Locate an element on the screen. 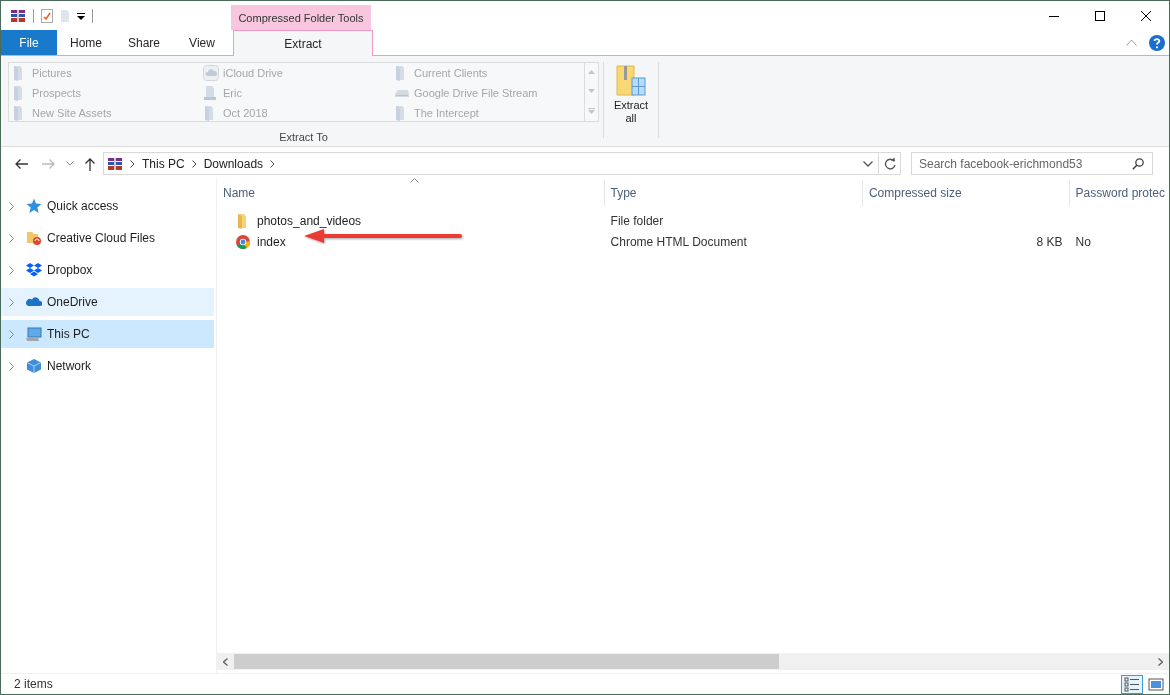 The width and height of the screenshot is (1170, 695). file-name: photos_and_videos is located at coordinates (309, 220).